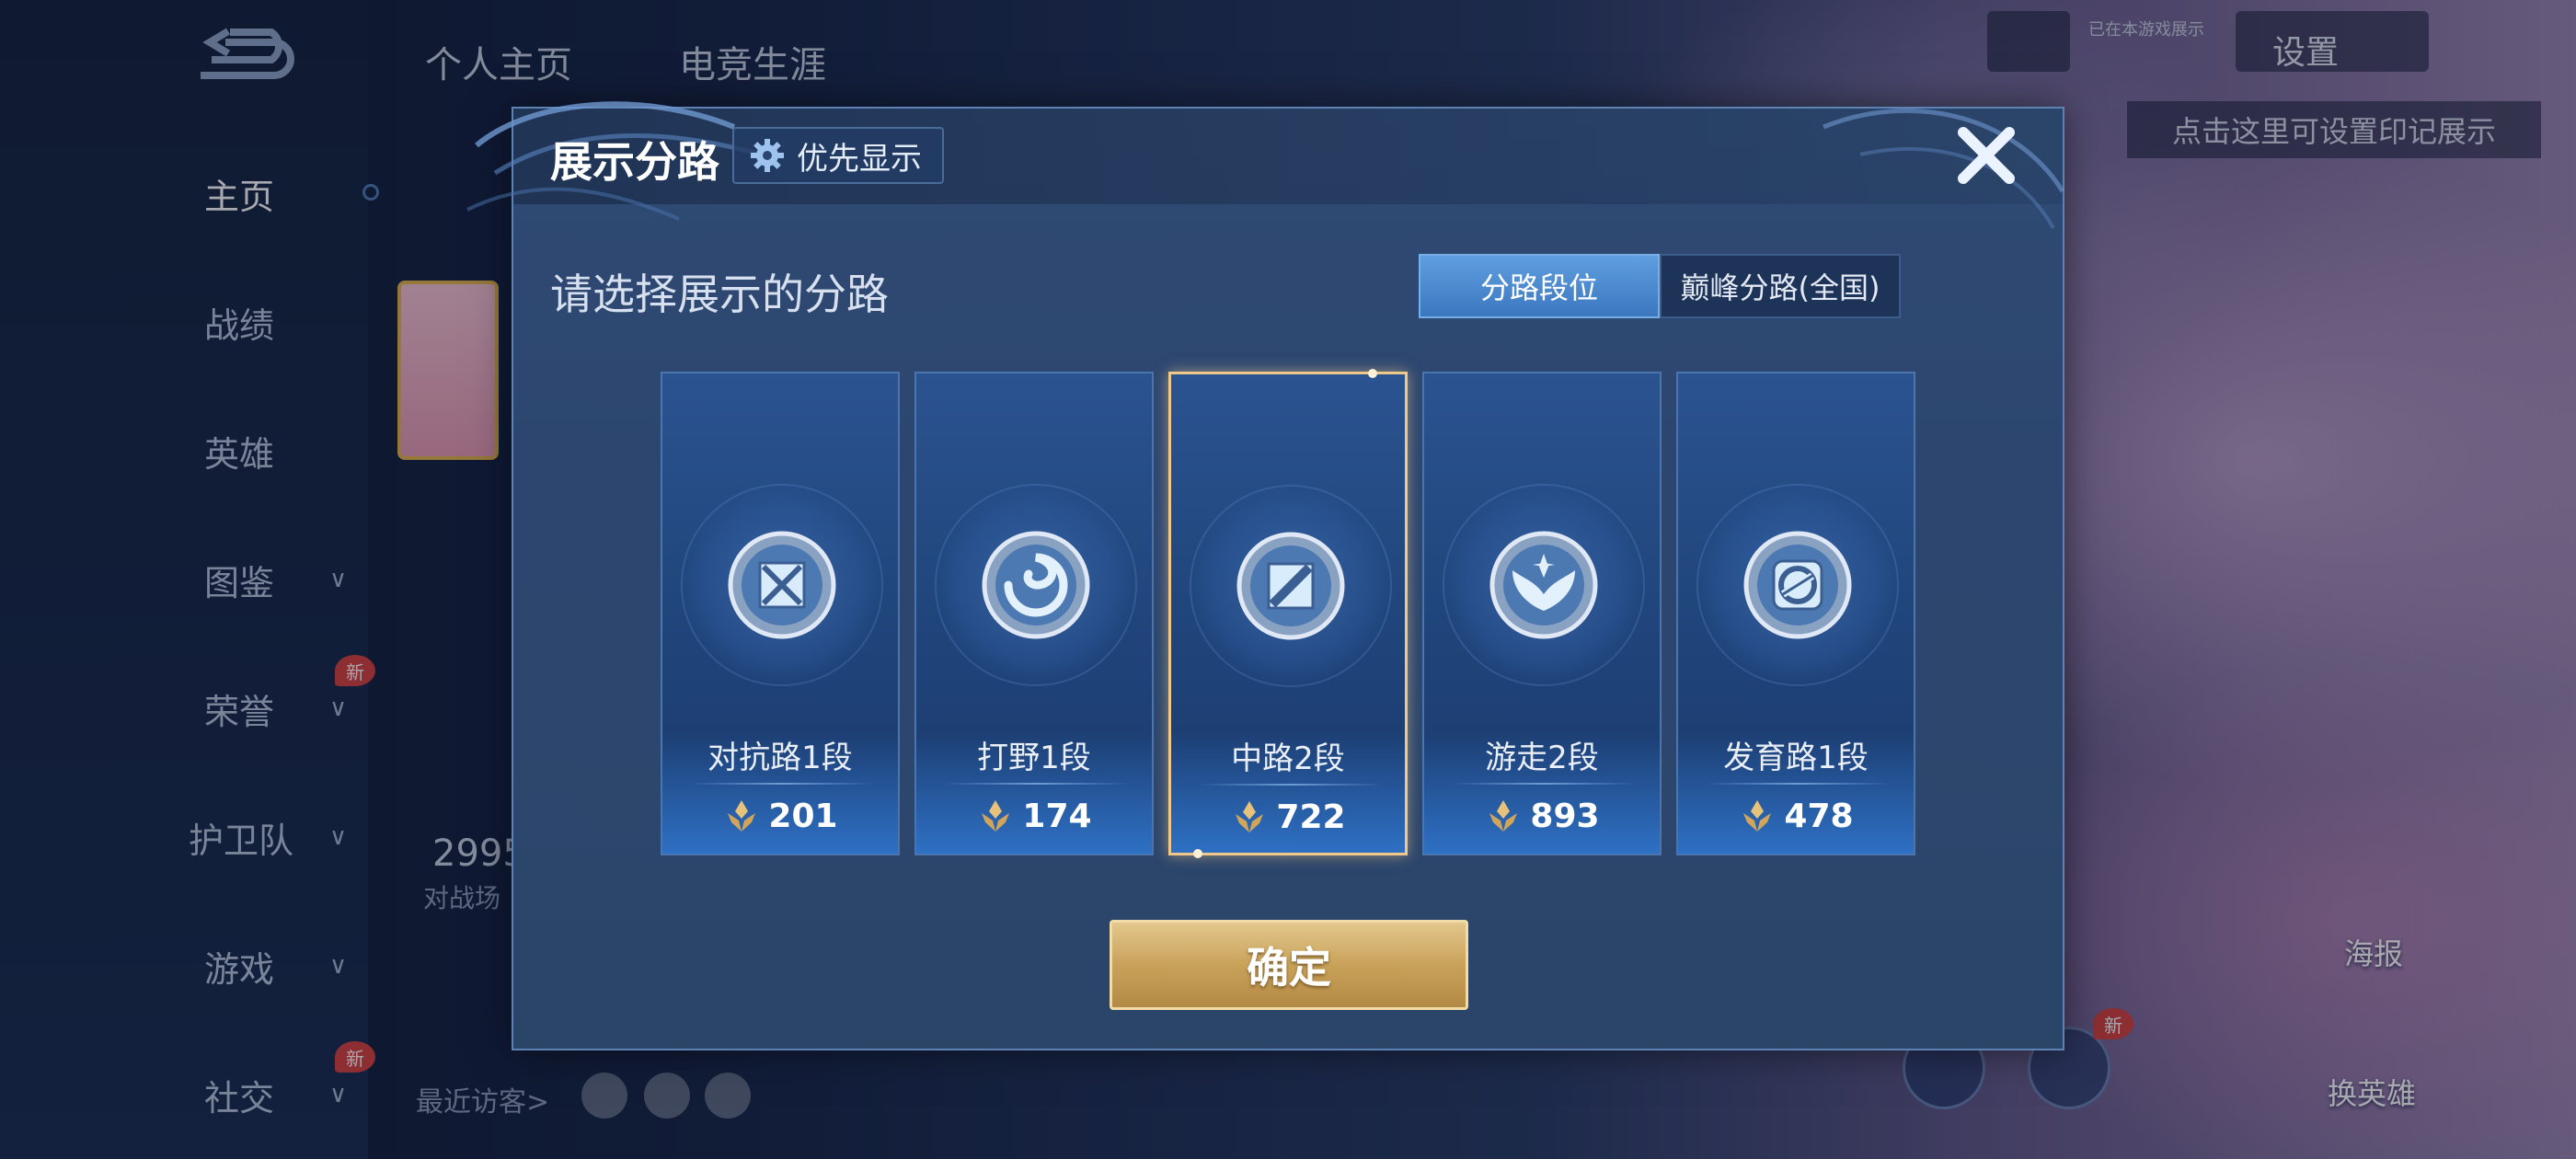 The height and width of the screenshot is (1159, 2576). What do you see at coordinates (1986, 155) in the screenshot?
I see `close-icon` at bounding box center [1986, 155].